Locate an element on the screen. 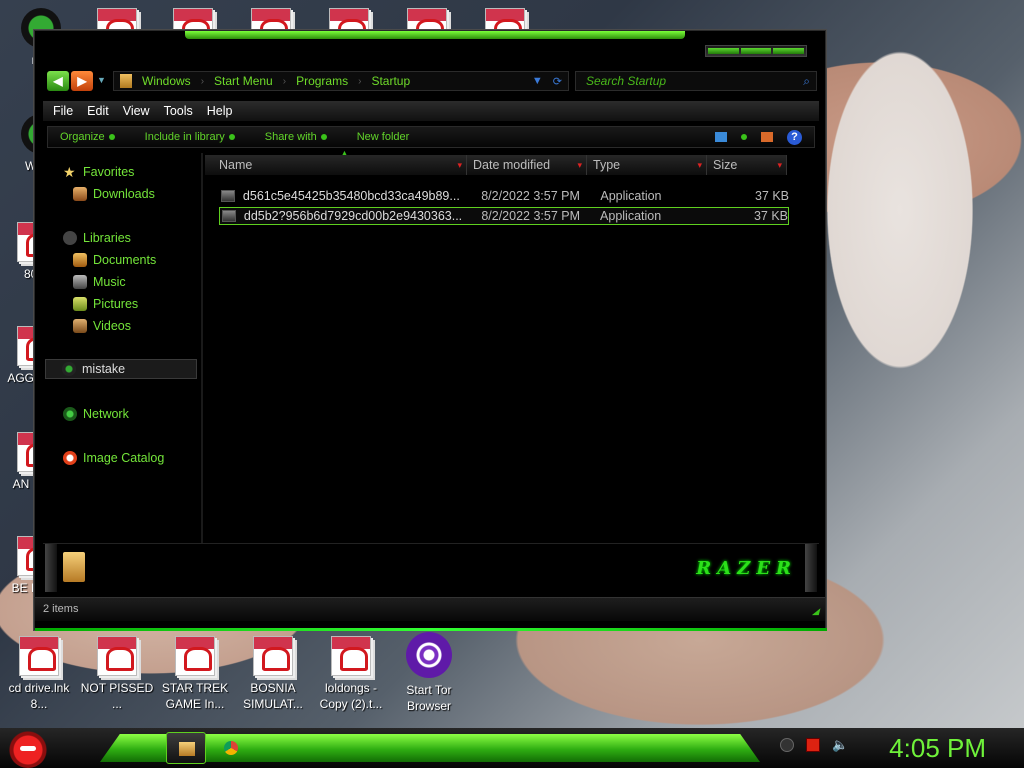 The image size is (1024, 768). nav-network: Network is located at coordinates (96, 414).